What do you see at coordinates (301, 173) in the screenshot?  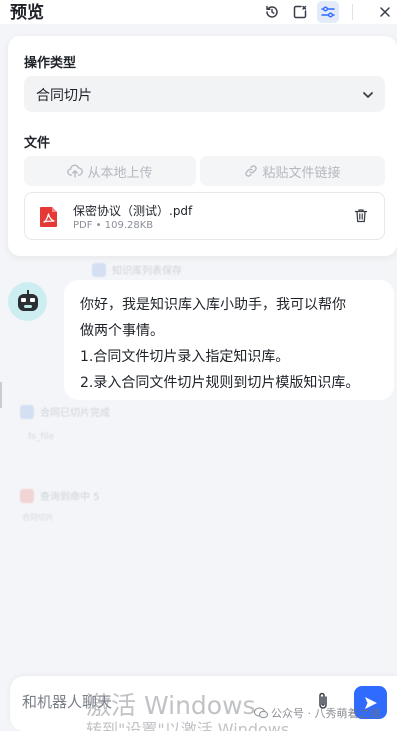 I see `paste-link-label: 粘贴文件链接` at bounding box center [301, 173].